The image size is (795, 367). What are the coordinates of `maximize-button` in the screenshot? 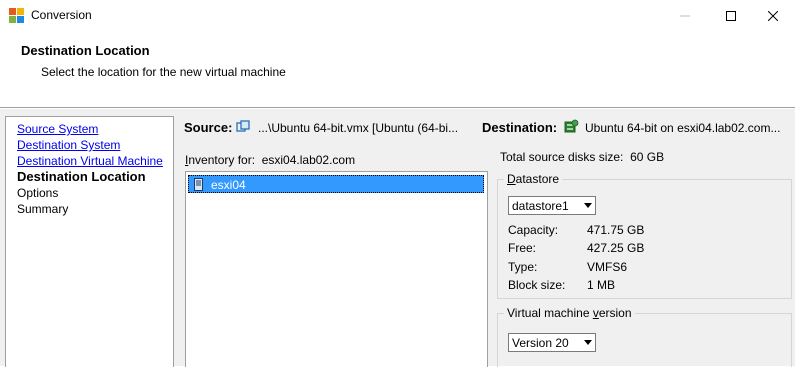 It's located at (731, 15).